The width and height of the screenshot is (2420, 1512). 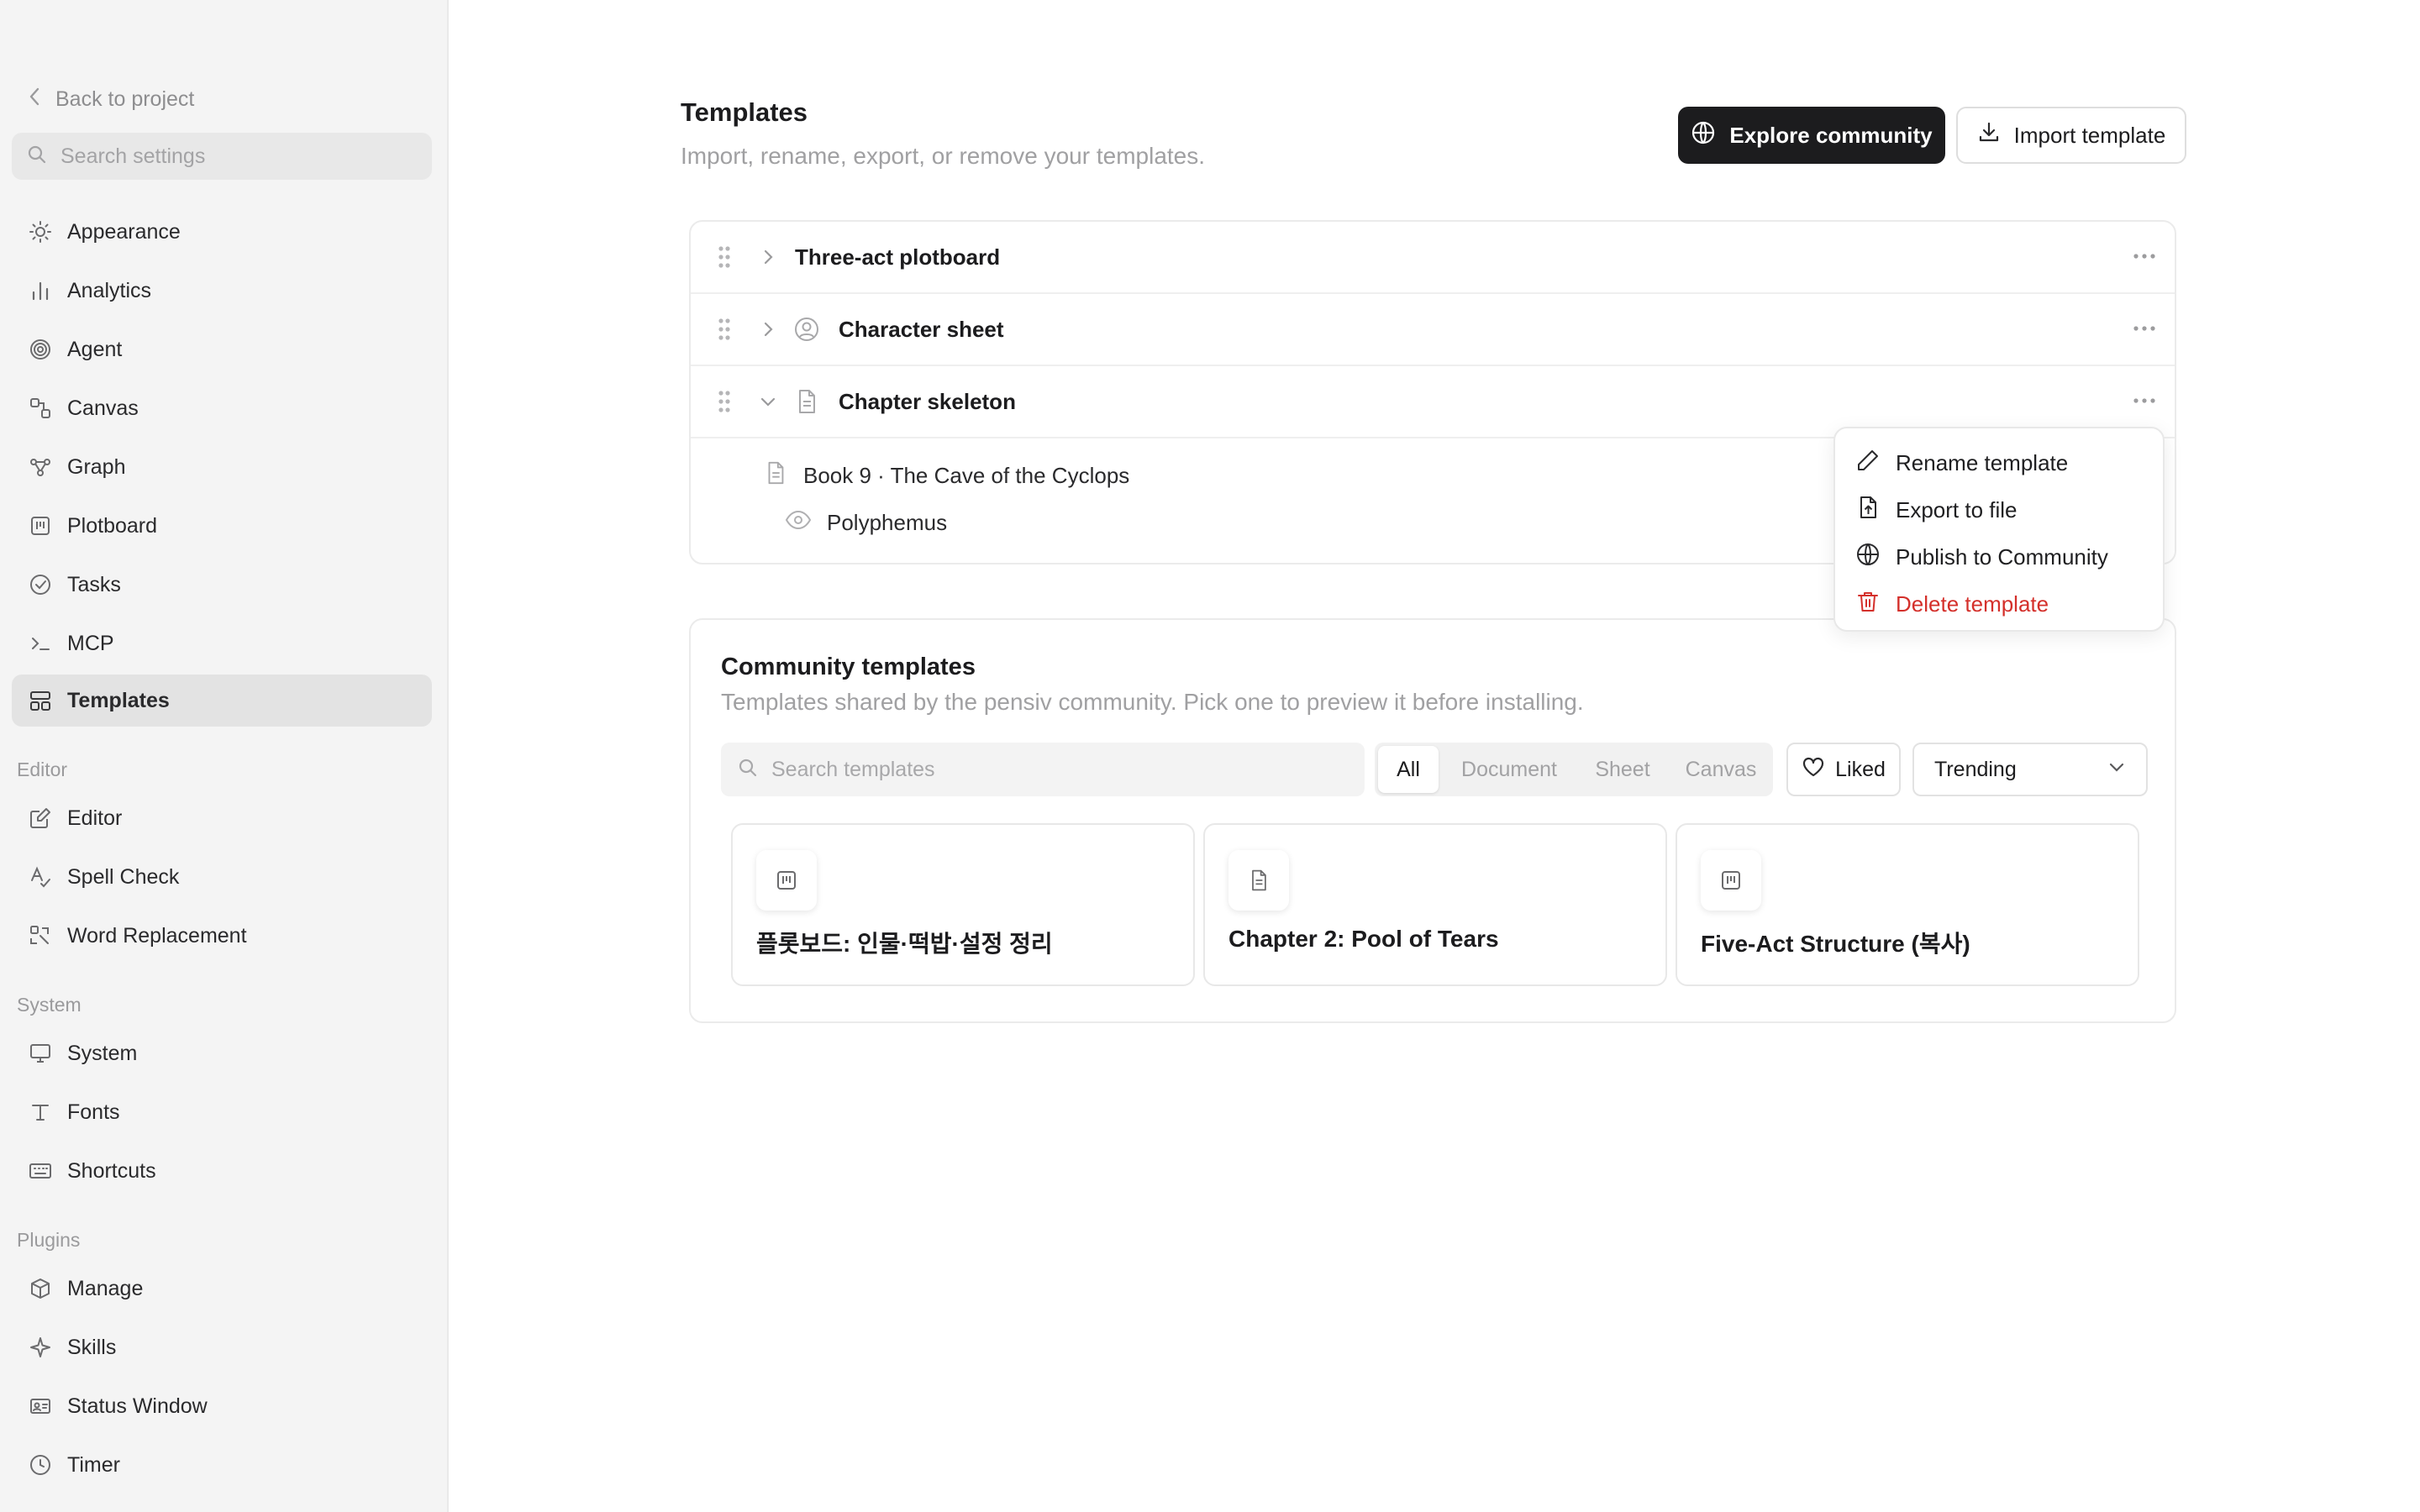 I want to click on liked-label: Liked, so click(x=1861, y=769).